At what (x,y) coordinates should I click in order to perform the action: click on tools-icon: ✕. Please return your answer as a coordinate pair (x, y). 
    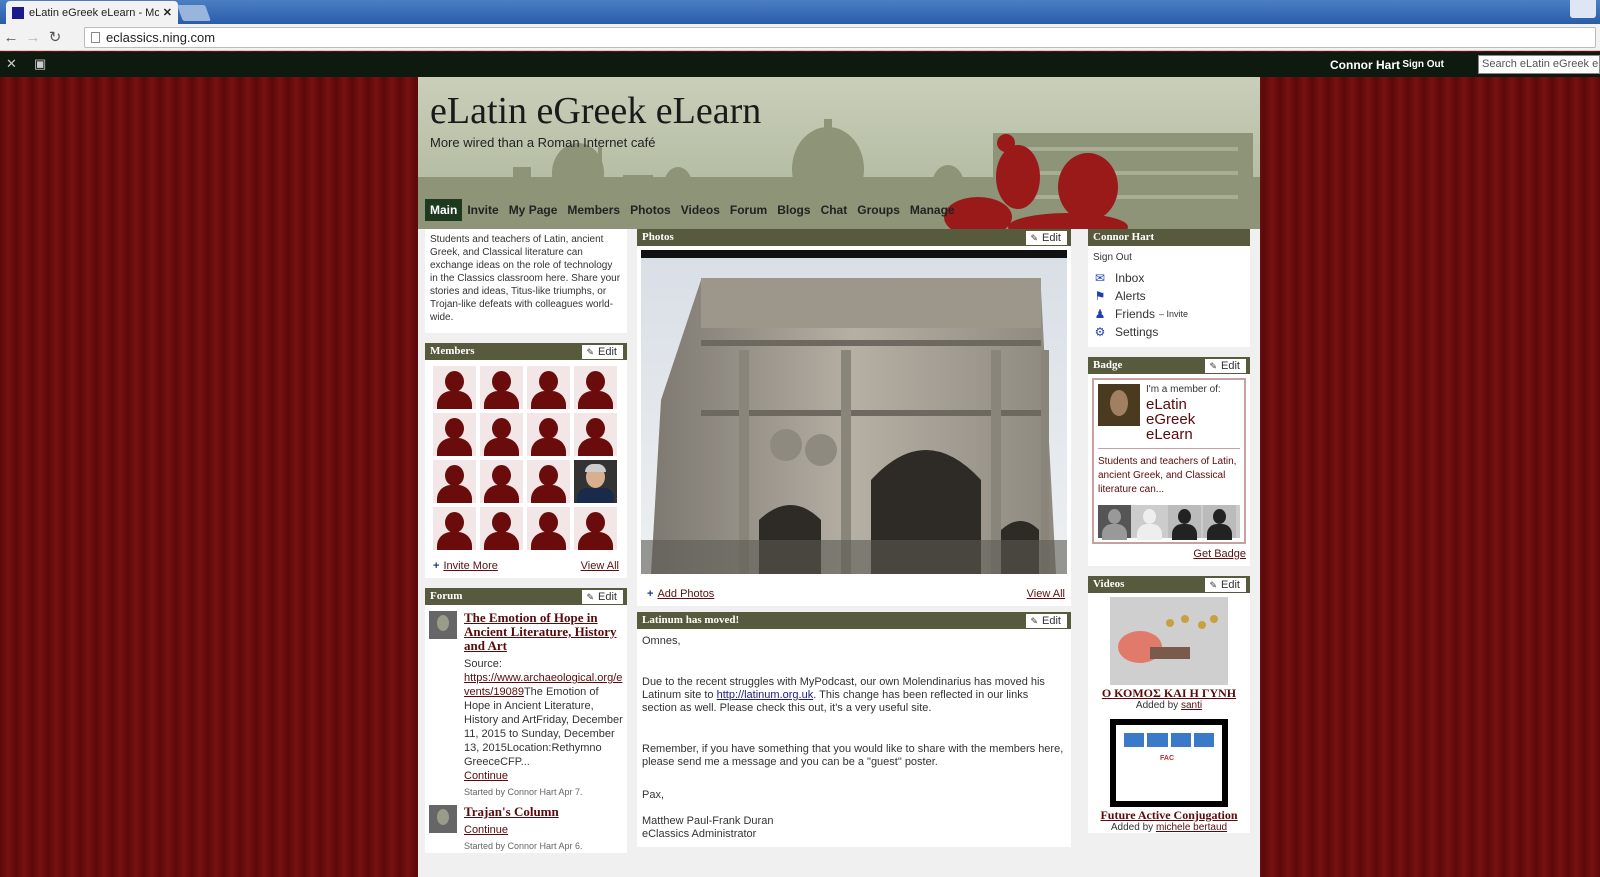
    Looking at the image, I should click on (11, 64).